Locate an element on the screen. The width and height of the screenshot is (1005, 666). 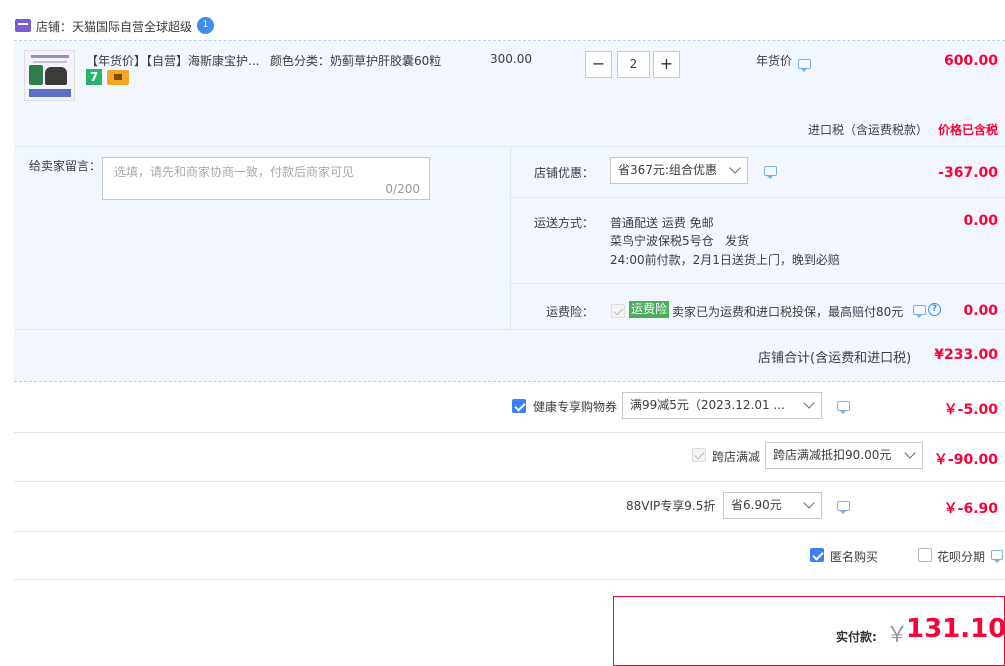
payment-label: 实付款: is located at coordinates (856, 637).